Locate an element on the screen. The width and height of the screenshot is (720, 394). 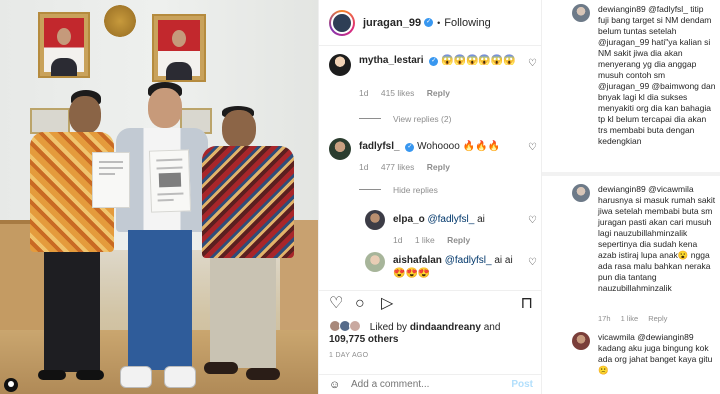
liker-avatars is located at coordinates (346, 326).